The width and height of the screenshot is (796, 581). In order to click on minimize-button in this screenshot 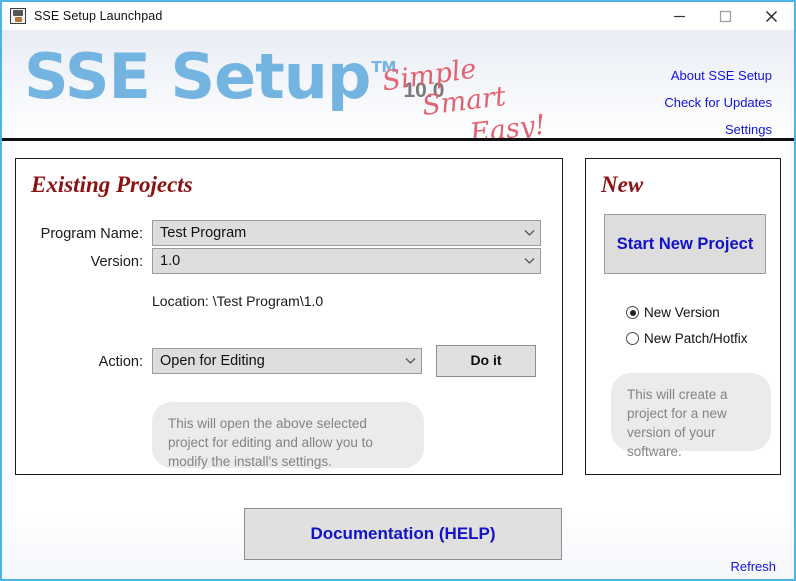, I will do `click(679, 16)`.